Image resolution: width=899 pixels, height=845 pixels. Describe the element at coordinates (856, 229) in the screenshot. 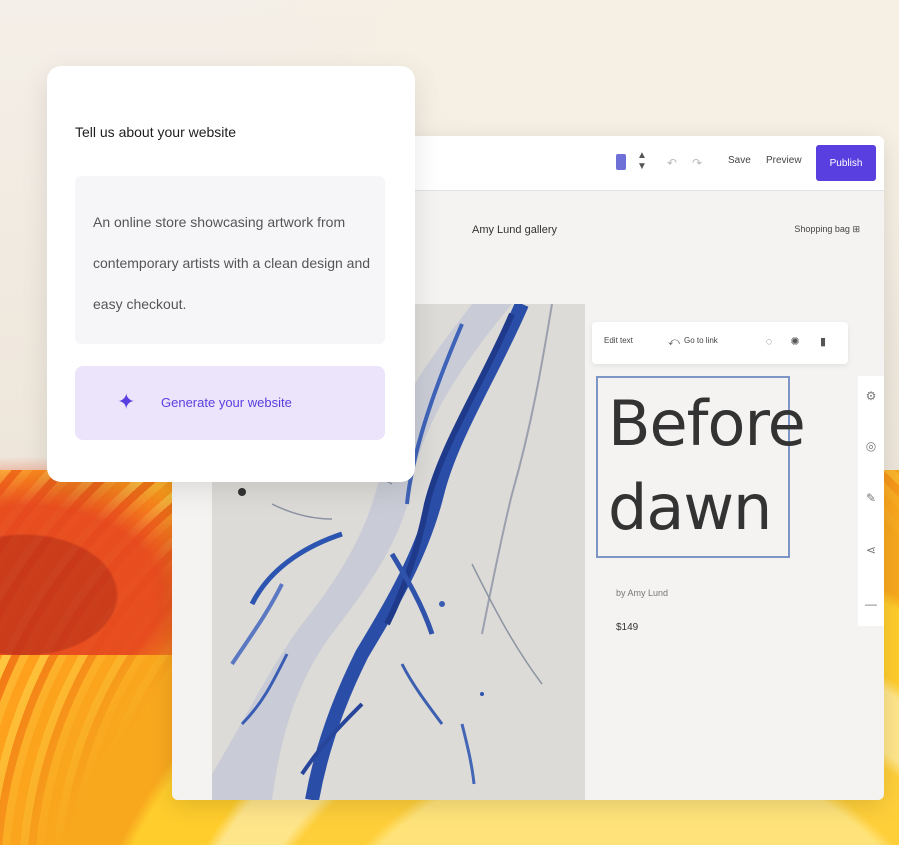

I see `bag-icon: ⊞` at that location.